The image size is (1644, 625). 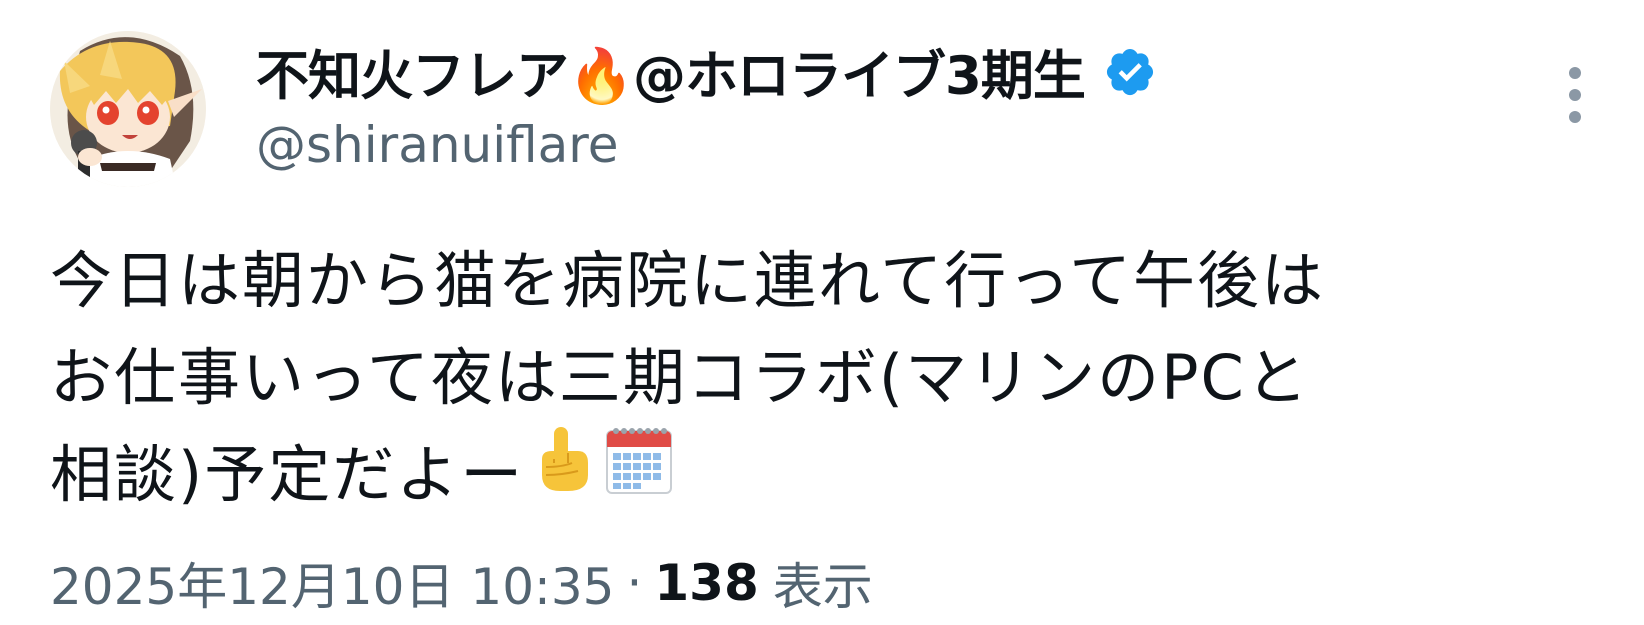 I want to click on tweet-text-line-last: 相談)予定だよー, so click(x=835, y=474).